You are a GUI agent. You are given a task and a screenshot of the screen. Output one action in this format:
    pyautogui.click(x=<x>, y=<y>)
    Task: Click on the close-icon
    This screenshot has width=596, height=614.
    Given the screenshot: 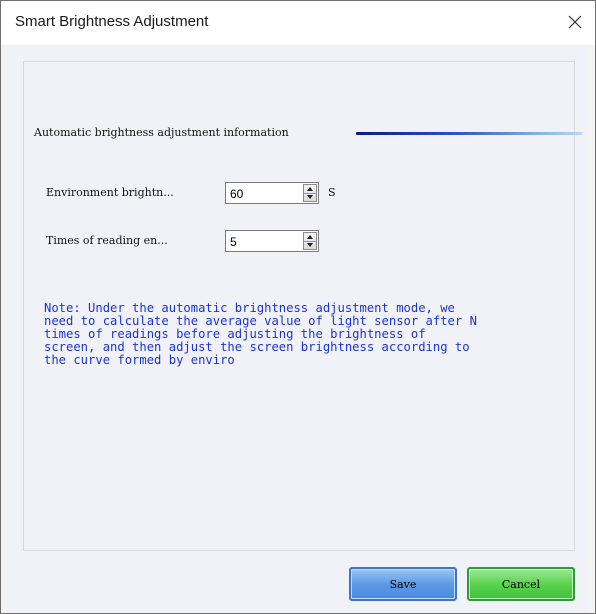 What is the action you would take?
    pyautogui.click(x=575, y=22)
    